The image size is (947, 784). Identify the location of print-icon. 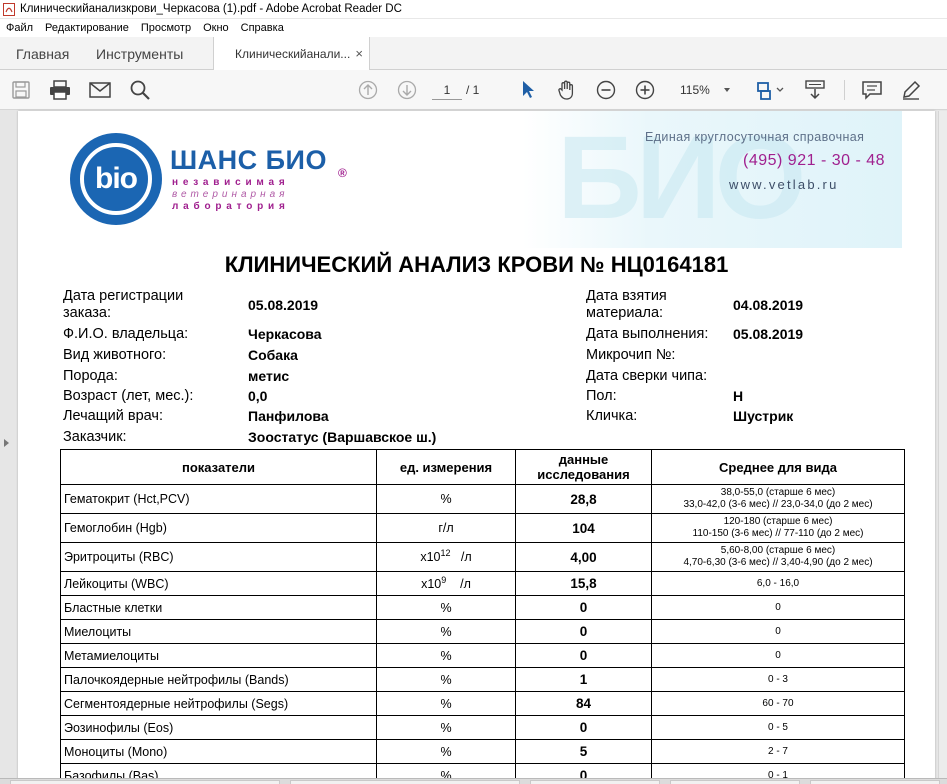
(60, 90).